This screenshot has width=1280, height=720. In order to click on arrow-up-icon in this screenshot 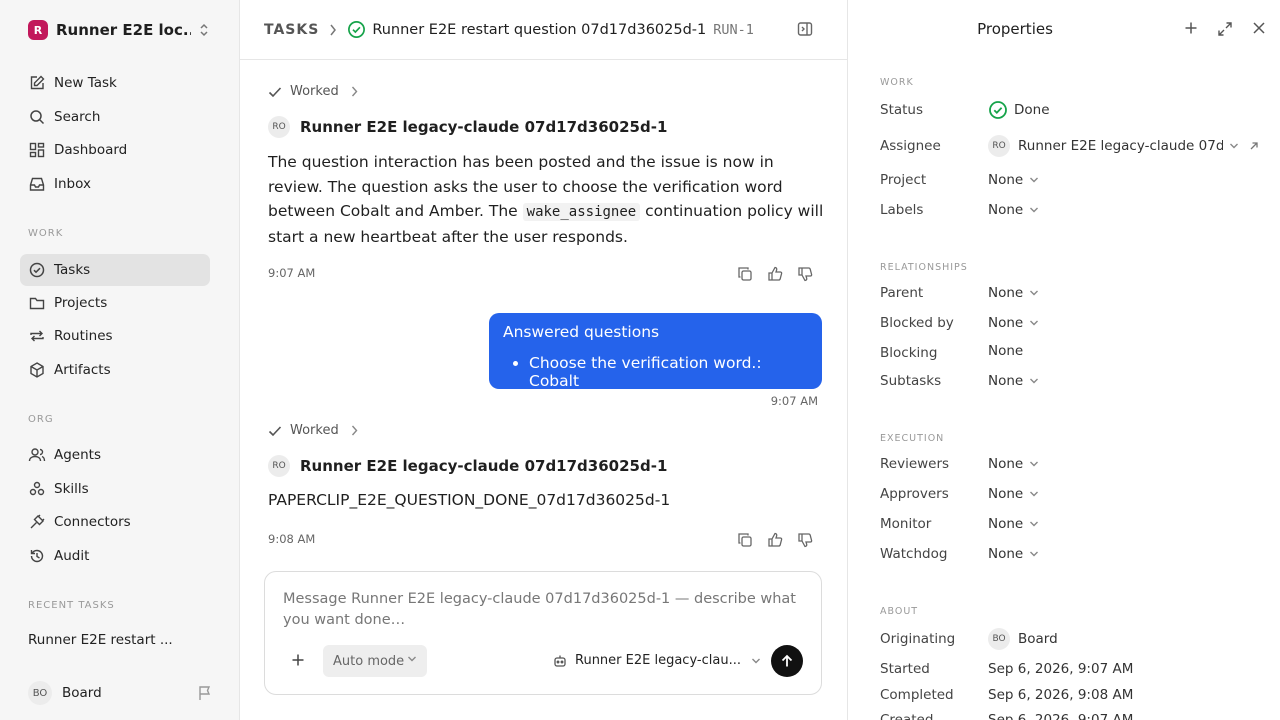, I will do `click(787, 661)`.